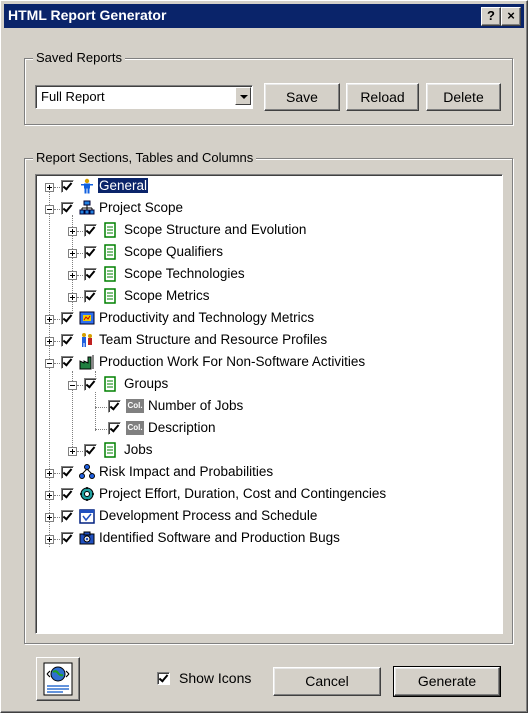 The height and width of the screenshot is (713, 528). What do you see at coordinates (266, 209) in the screenshot?
I see `tree-row-project-scope: Project Scope` at bounding box center [266, 209].